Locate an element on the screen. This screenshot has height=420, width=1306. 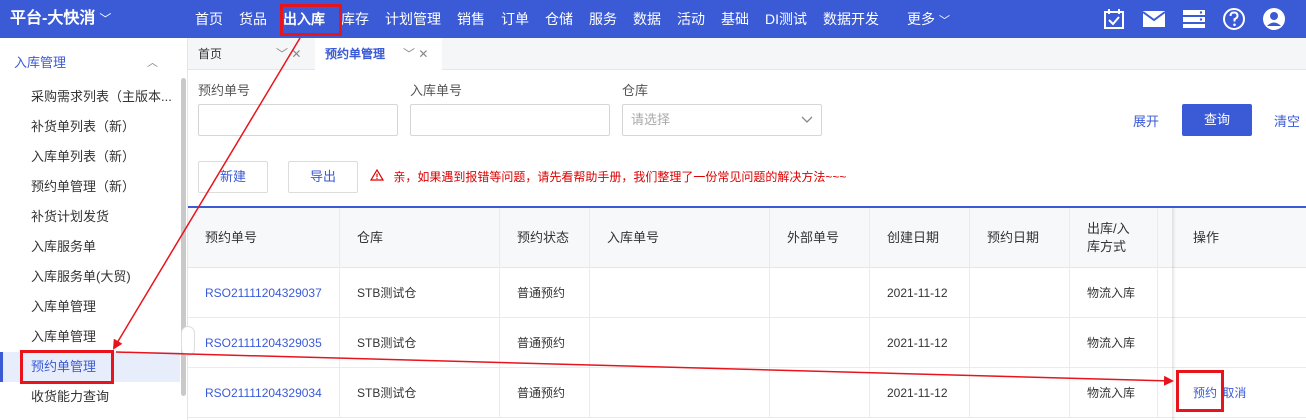
clear-button: 清空 is located at coordinates (1287, 120).